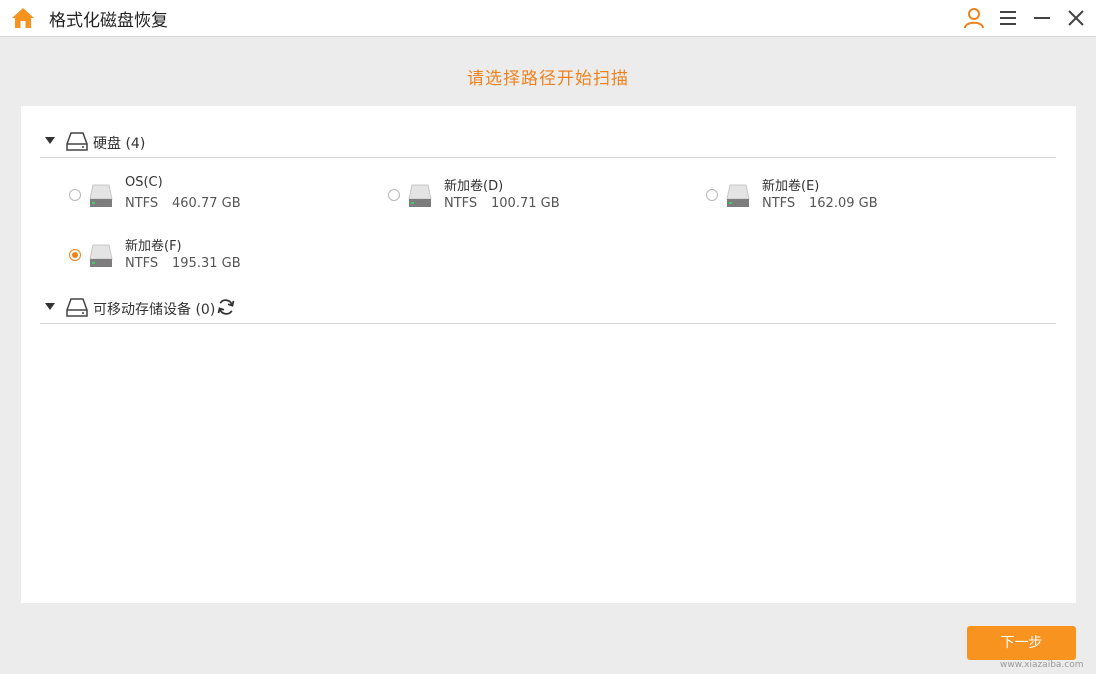 The image size is (1096, 674). What do you see at coordinates (1076, 18) in the screenshot?
I see `close-icon` at bounding box center [1076, 18].